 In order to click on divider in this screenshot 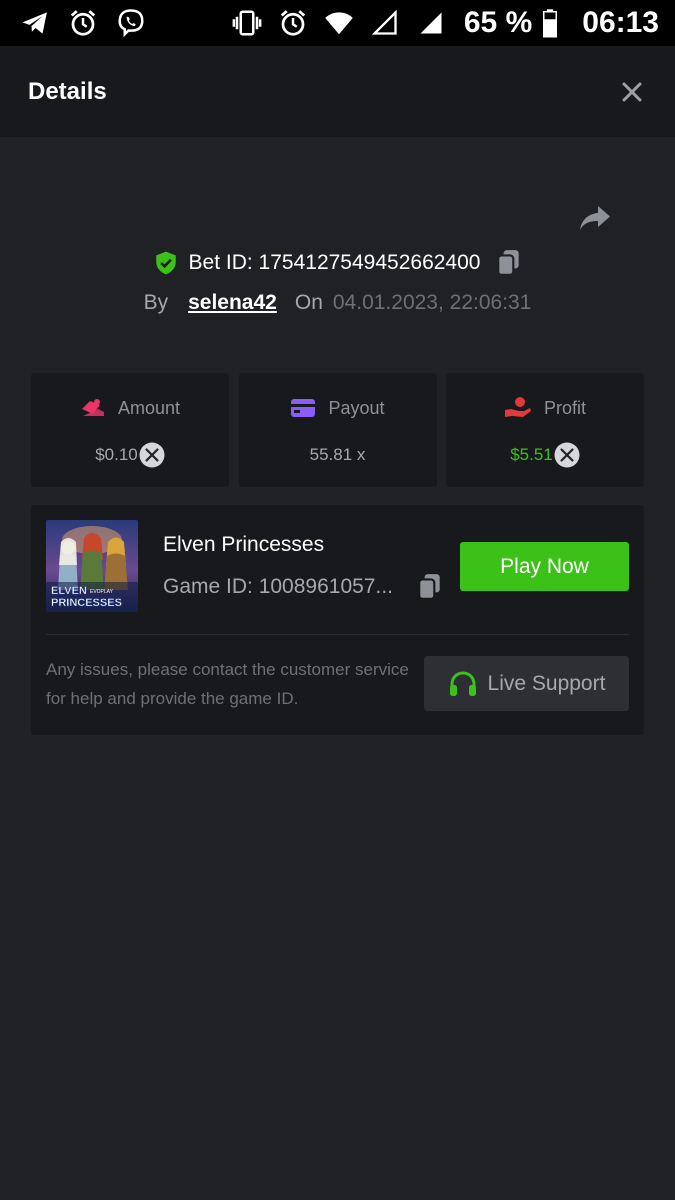, I will do `click(337, 634)`.